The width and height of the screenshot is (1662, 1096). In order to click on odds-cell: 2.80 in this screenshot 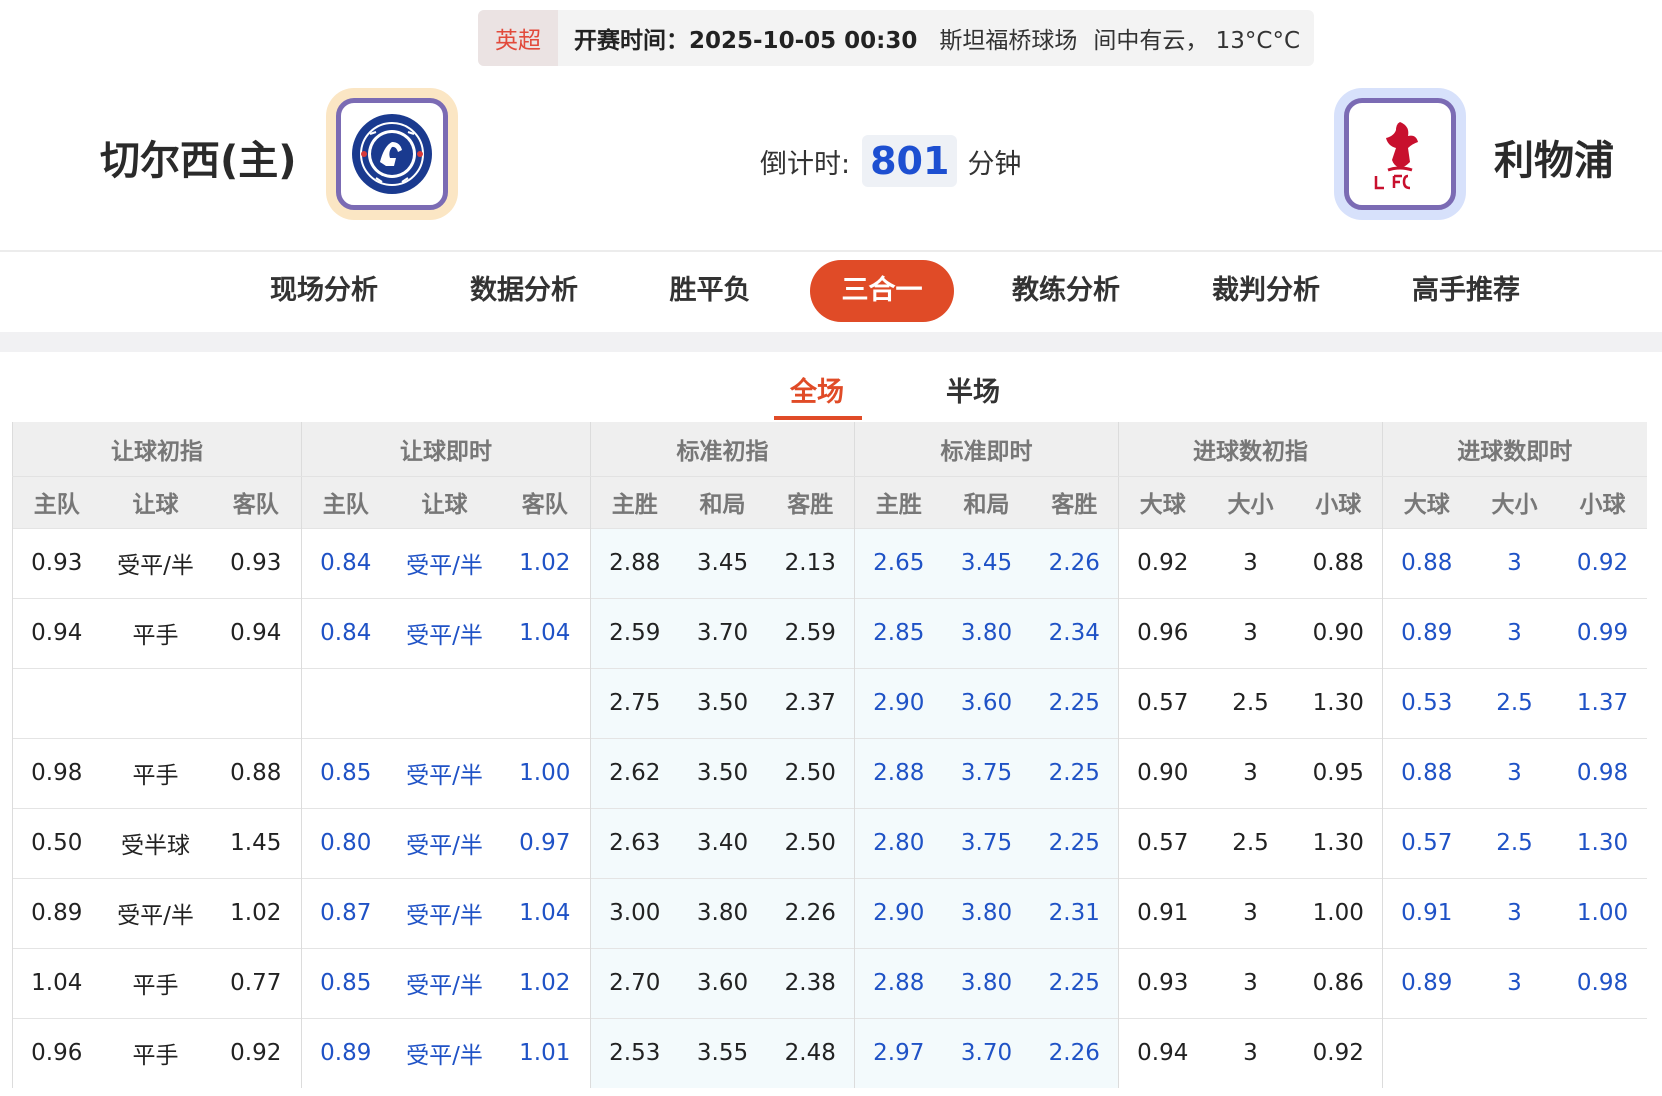, I will do `click(898, 842)`.